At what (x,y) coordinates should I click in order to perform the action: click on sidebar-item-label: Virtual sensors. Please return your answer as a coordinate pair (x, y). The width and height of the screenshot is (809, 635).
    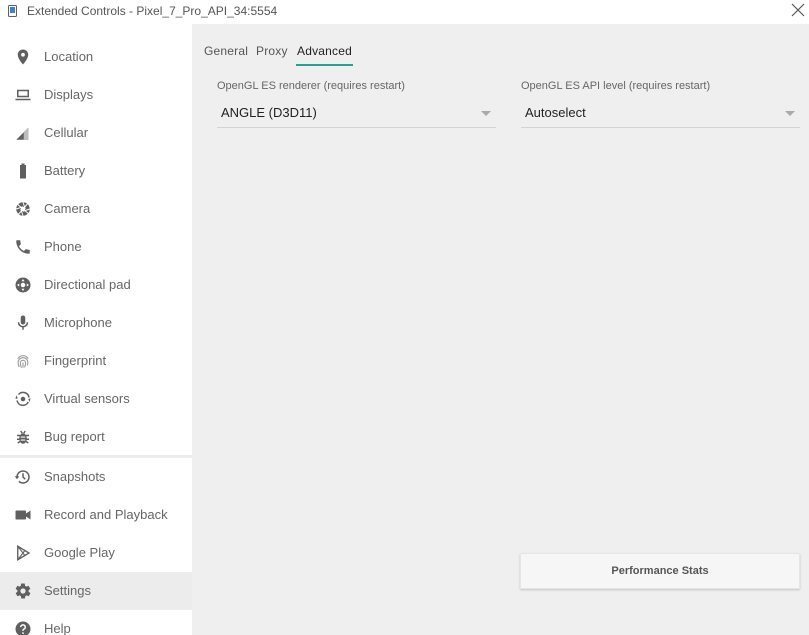
    Looking at the image, I should click on (87, 398).